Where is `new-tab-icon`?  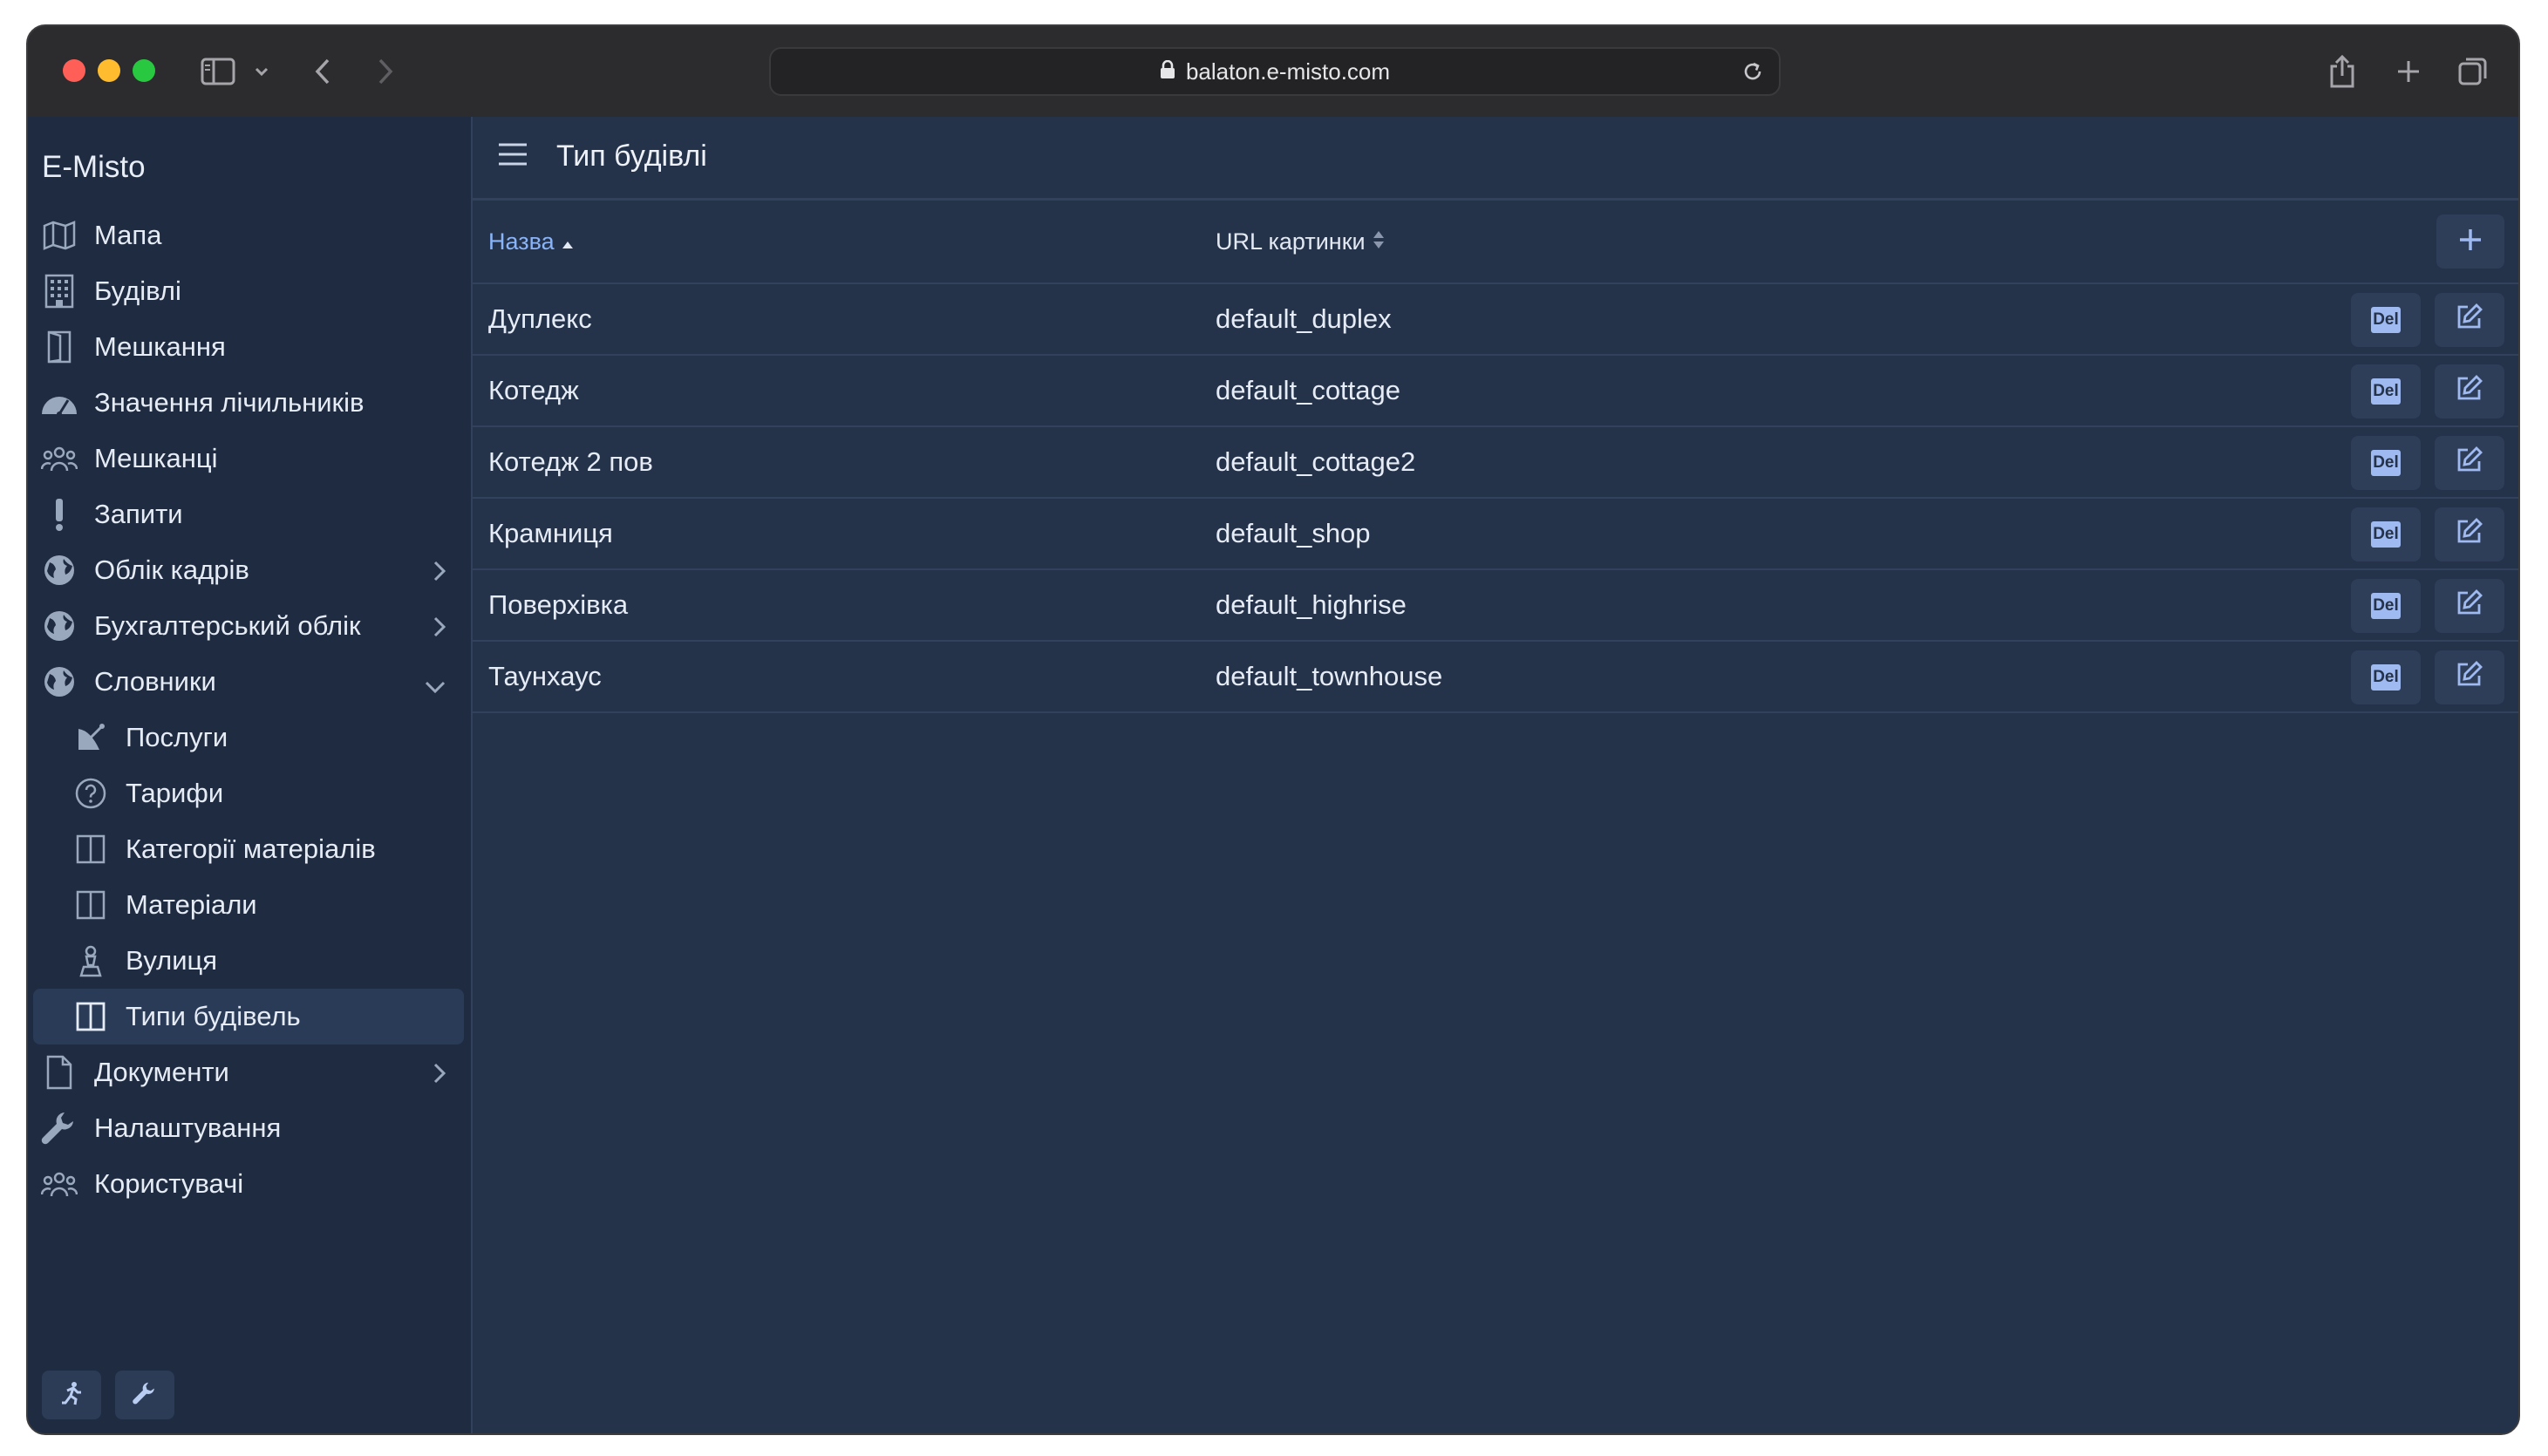
new-tab-icon is located at coordinates (2408, 71).